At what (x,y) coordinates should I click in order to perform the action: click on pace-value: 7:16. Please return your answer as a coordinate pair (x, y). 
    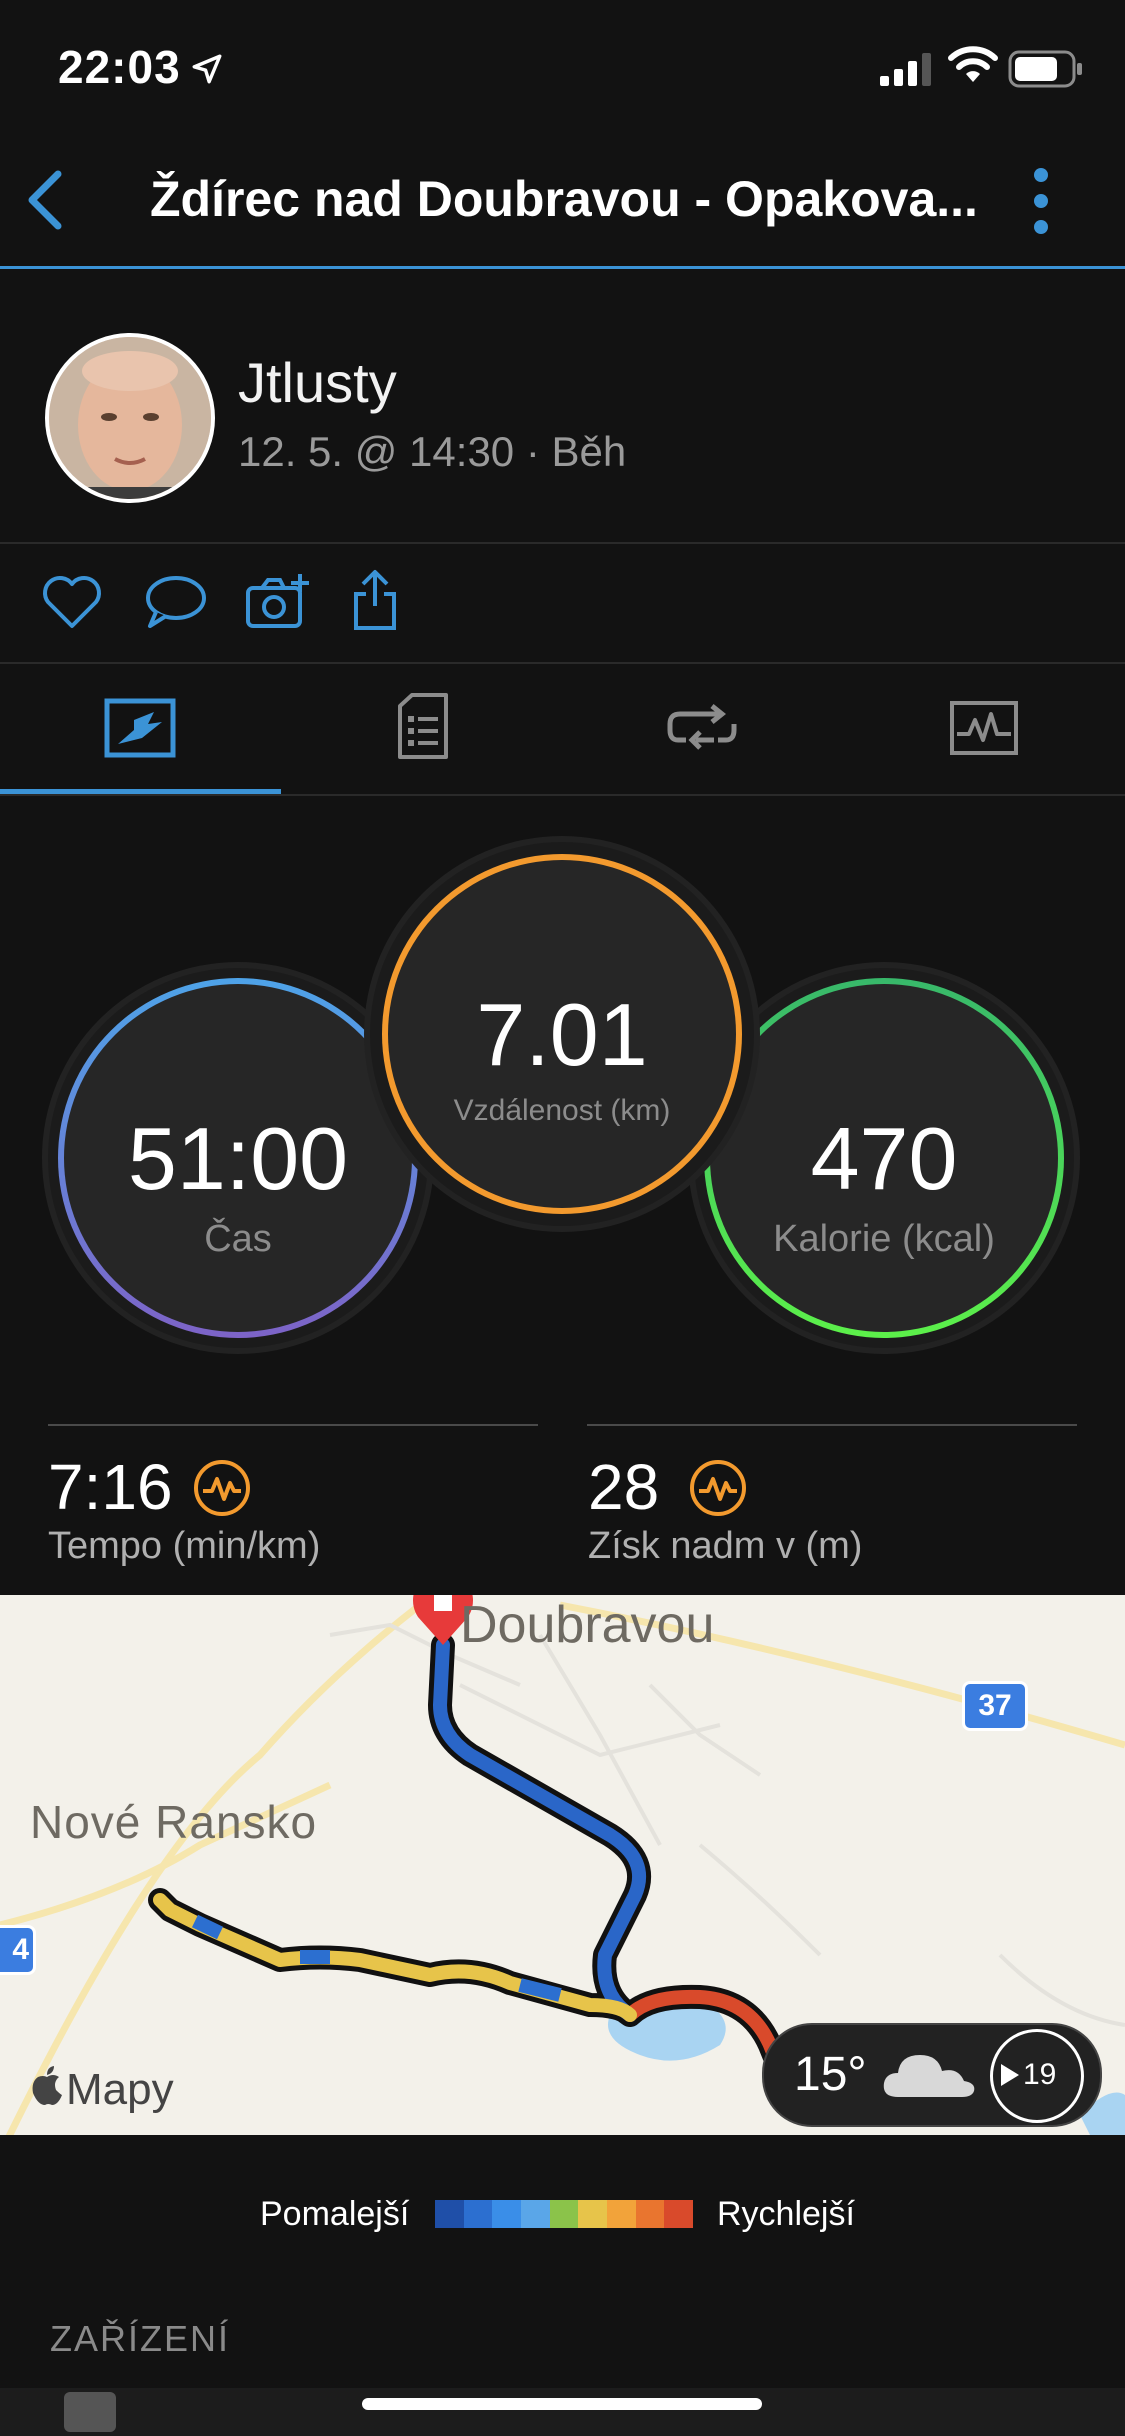
    Looking at the image, I should click on (110, 1487).